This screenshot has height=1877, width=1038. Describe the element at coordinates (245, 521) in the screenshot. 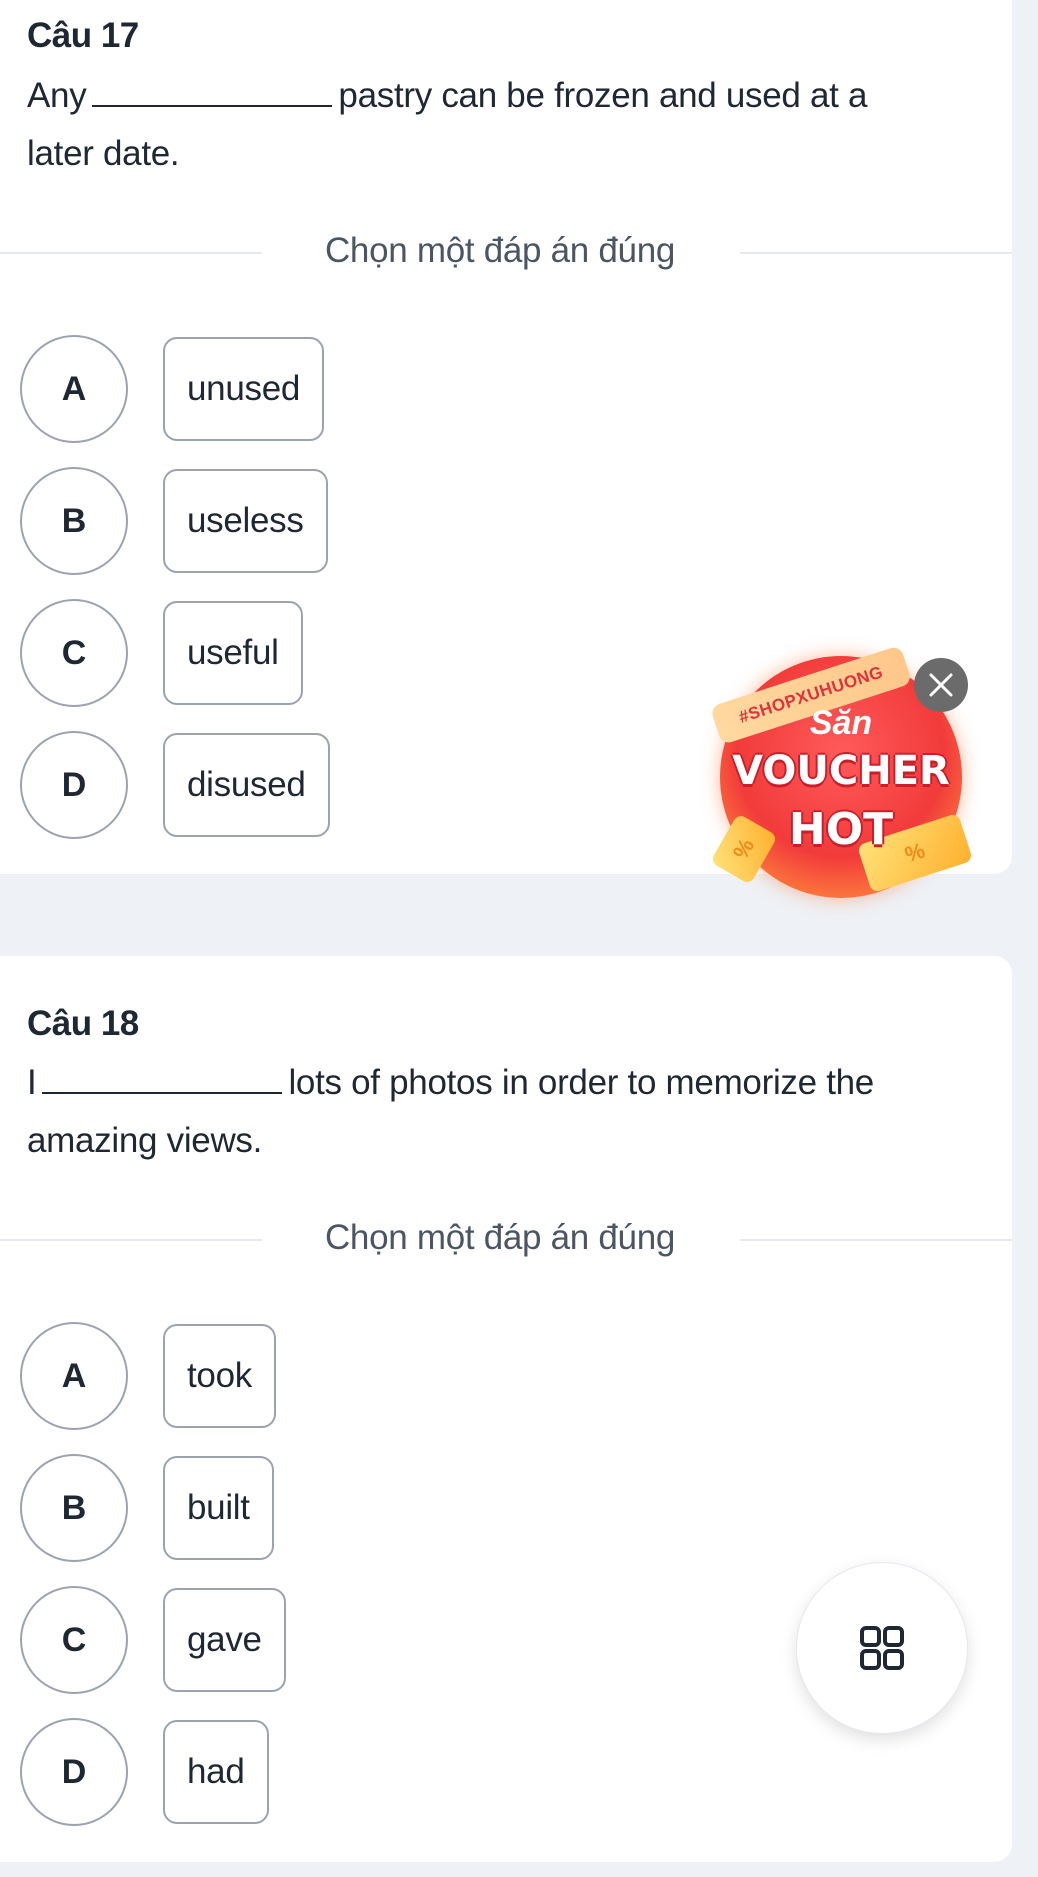

I see `option-answer: useless` at that location.